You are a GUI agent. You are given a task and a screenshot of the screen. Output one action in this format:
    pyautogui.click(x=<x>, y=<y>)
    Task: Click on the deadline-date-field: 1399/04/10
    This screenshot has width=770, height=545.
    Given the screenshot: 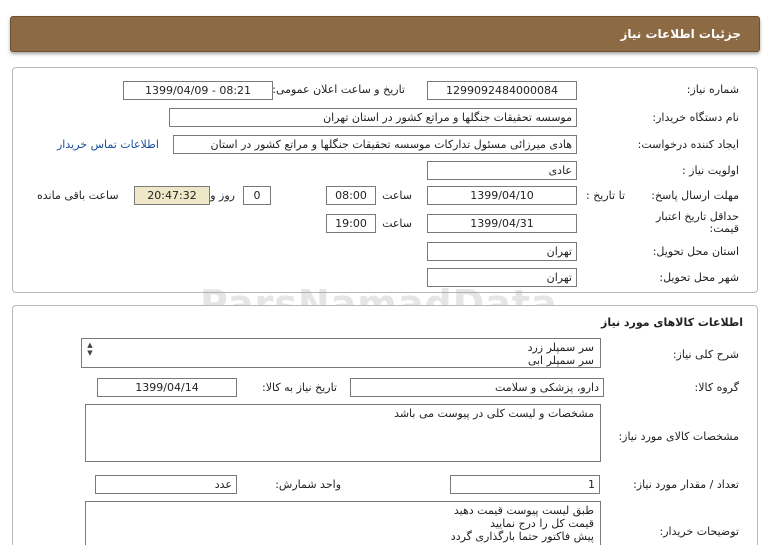 What is the action you would take?
    pyautogui.click(x=502, y=195)
    